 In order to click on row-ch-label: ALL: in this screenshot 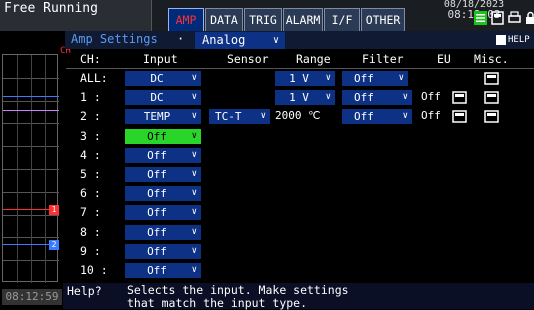, I will do `click(94, 78)`.